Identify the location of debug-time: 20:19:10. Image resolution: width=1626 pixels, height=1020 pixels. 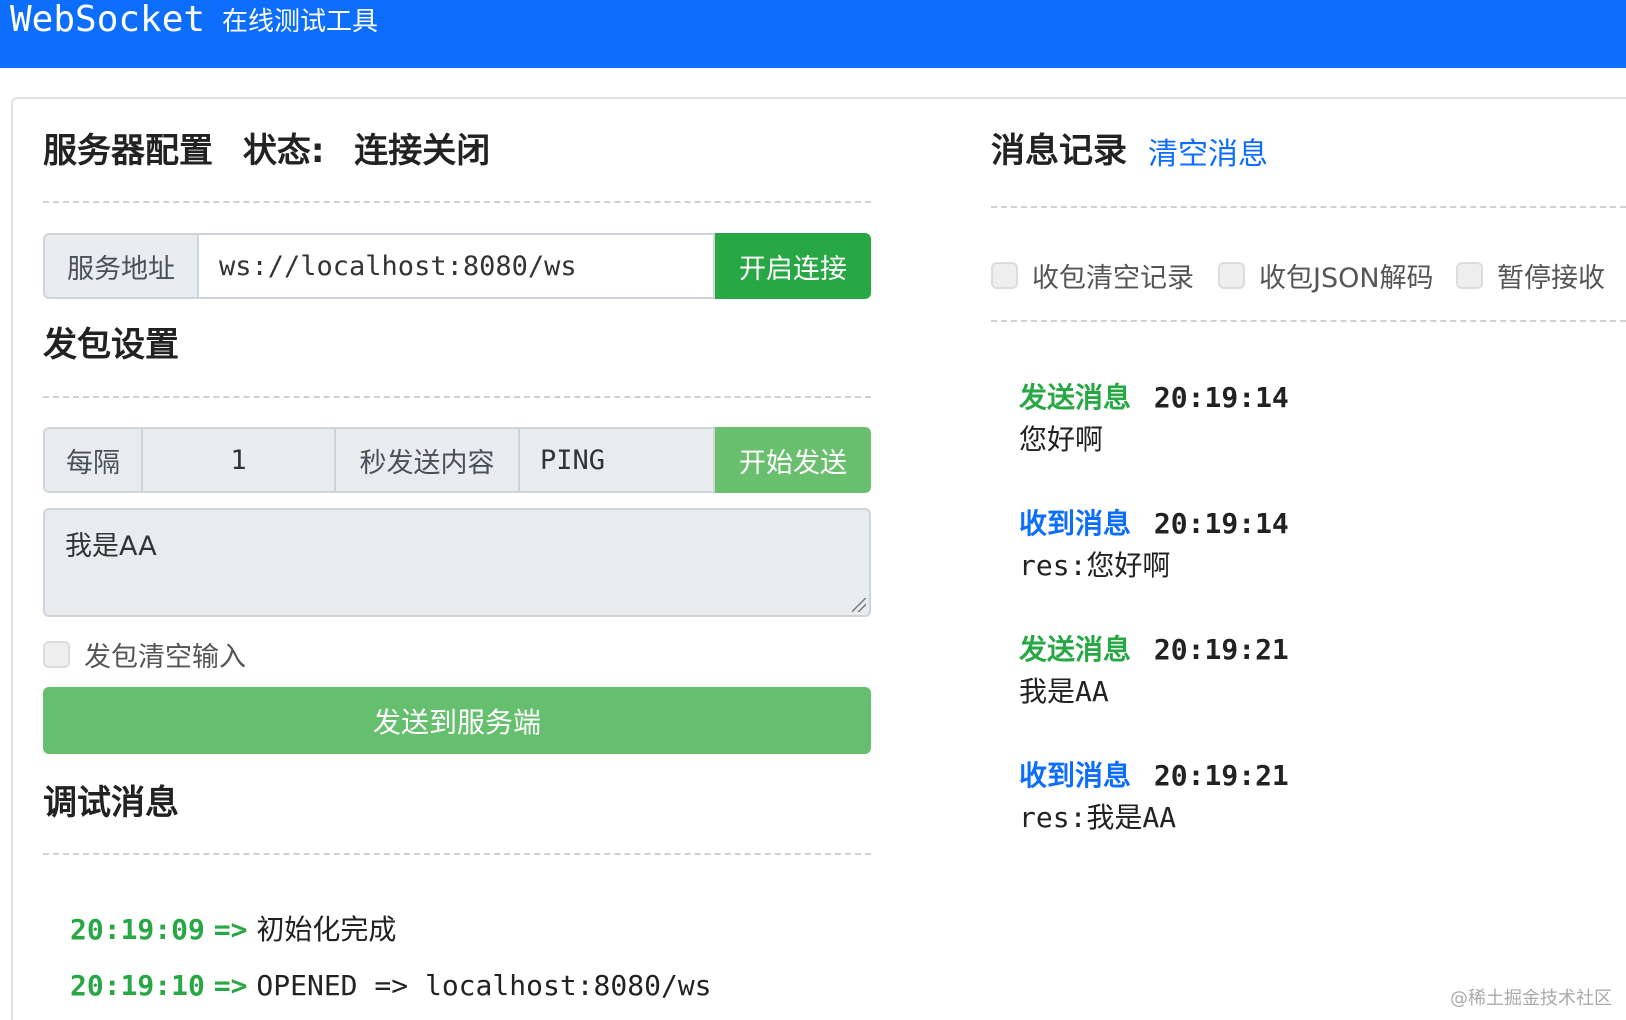
(137, 985).